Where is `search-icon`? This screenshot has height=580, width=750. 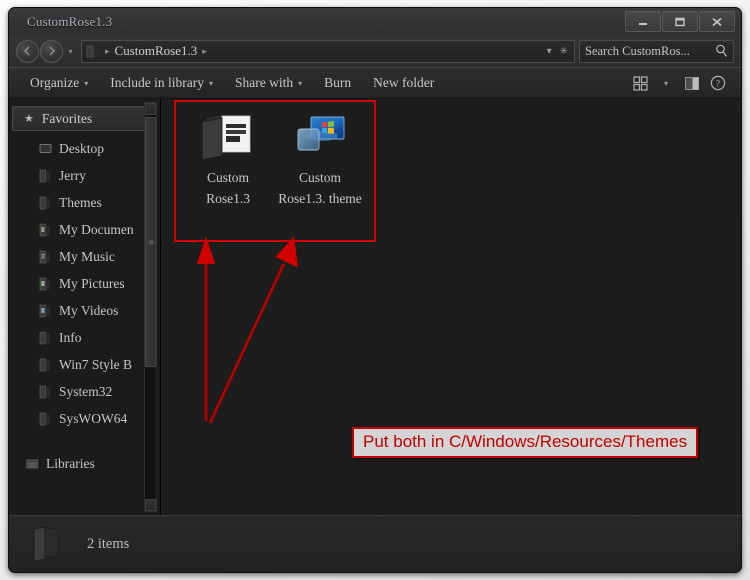 search-icon is located at coordinates (721, 50).